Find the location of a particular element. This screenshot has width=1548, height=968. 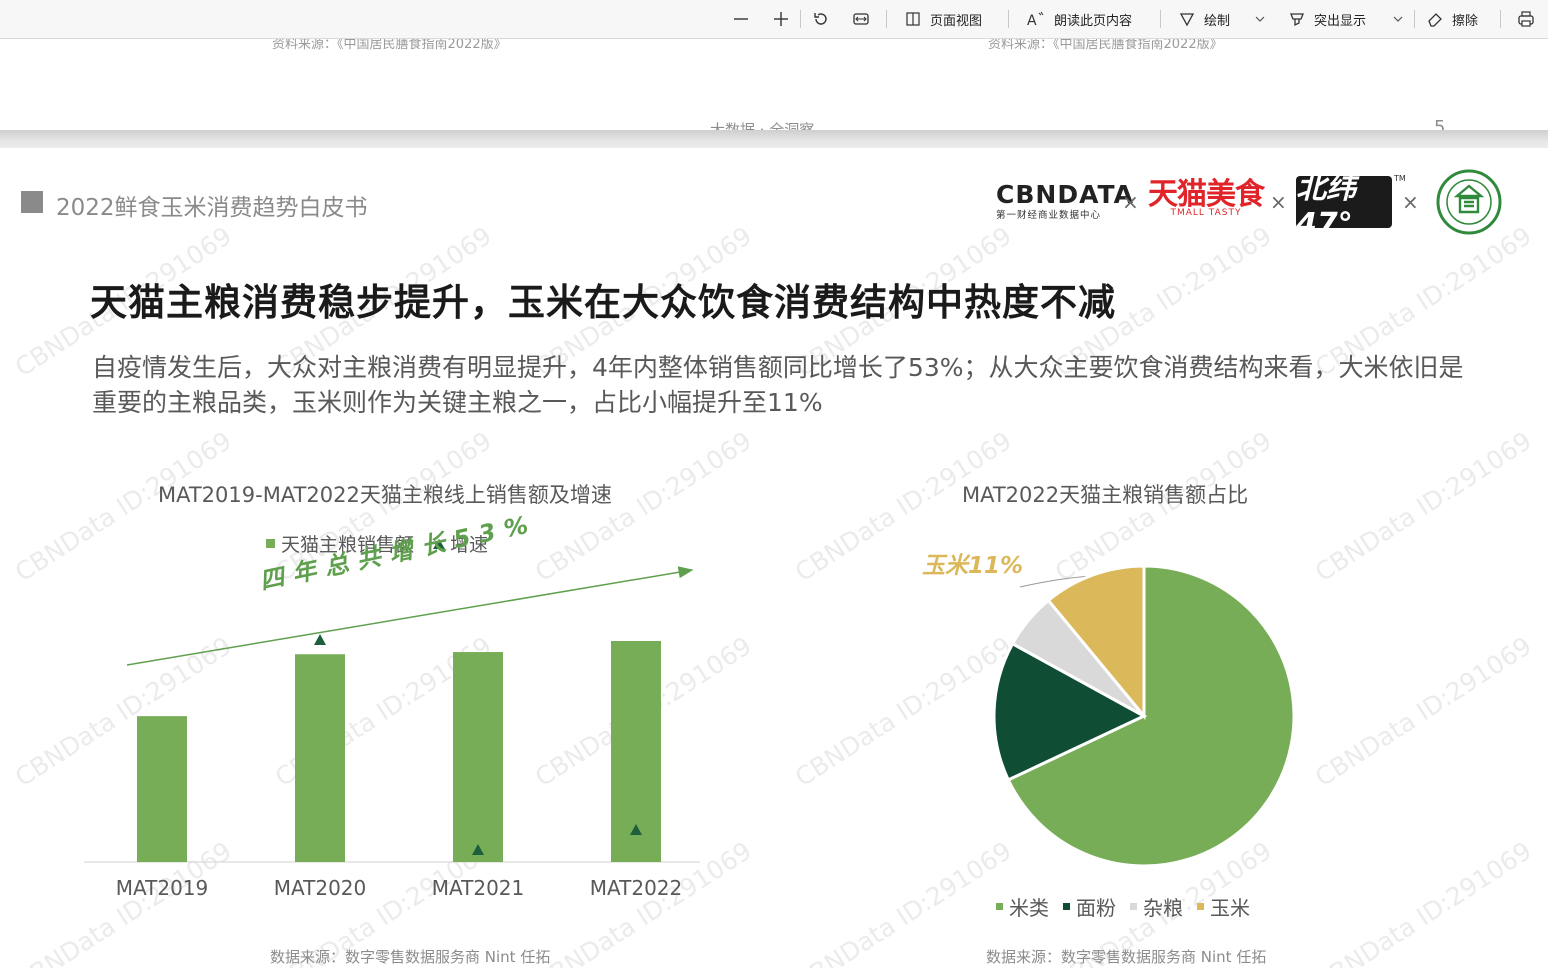

pie-chart-legend: 米类 面粉 杂粮 玉米 is located at coordinates (1123, 906).